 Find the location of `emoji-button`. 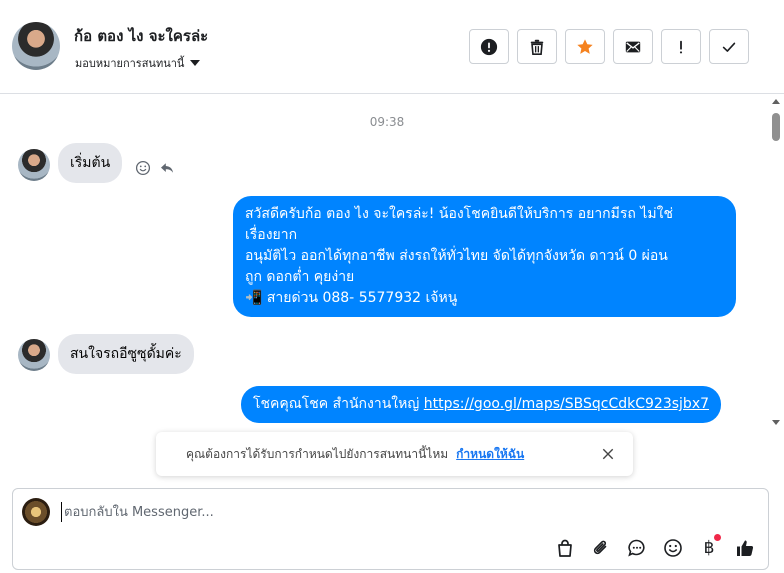

emoji-button is located at coordinates (673, 548).